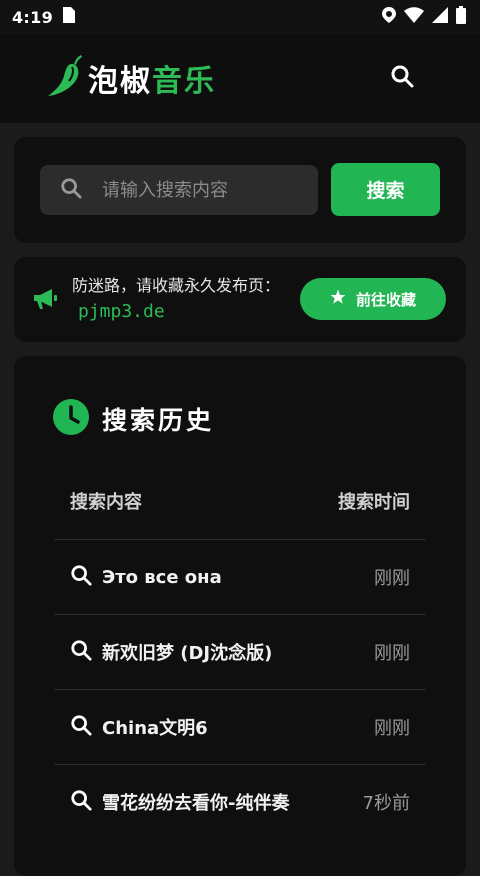  I want to click on chili-pepper-icon, so click(64, 78).